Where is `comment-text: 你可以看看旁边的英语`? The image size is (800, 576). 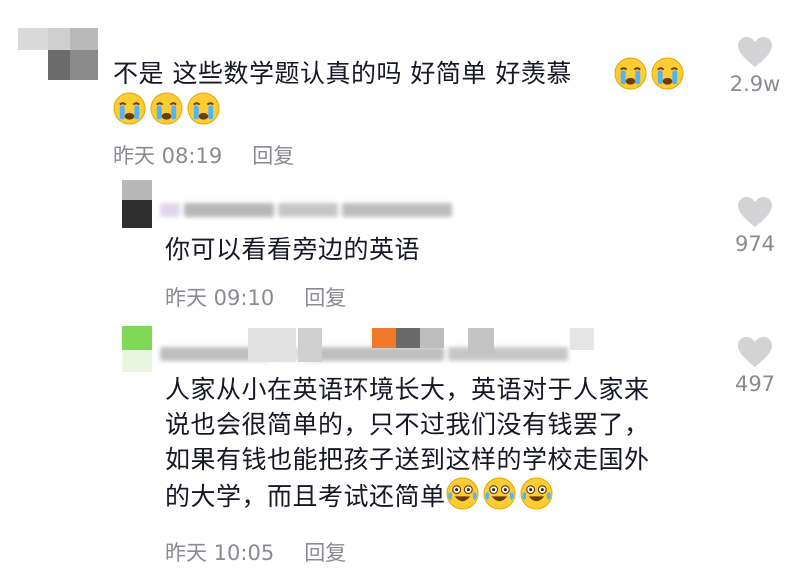 comment-text: 你可以看看旁边的英语 is located at coordinates (293, 249).